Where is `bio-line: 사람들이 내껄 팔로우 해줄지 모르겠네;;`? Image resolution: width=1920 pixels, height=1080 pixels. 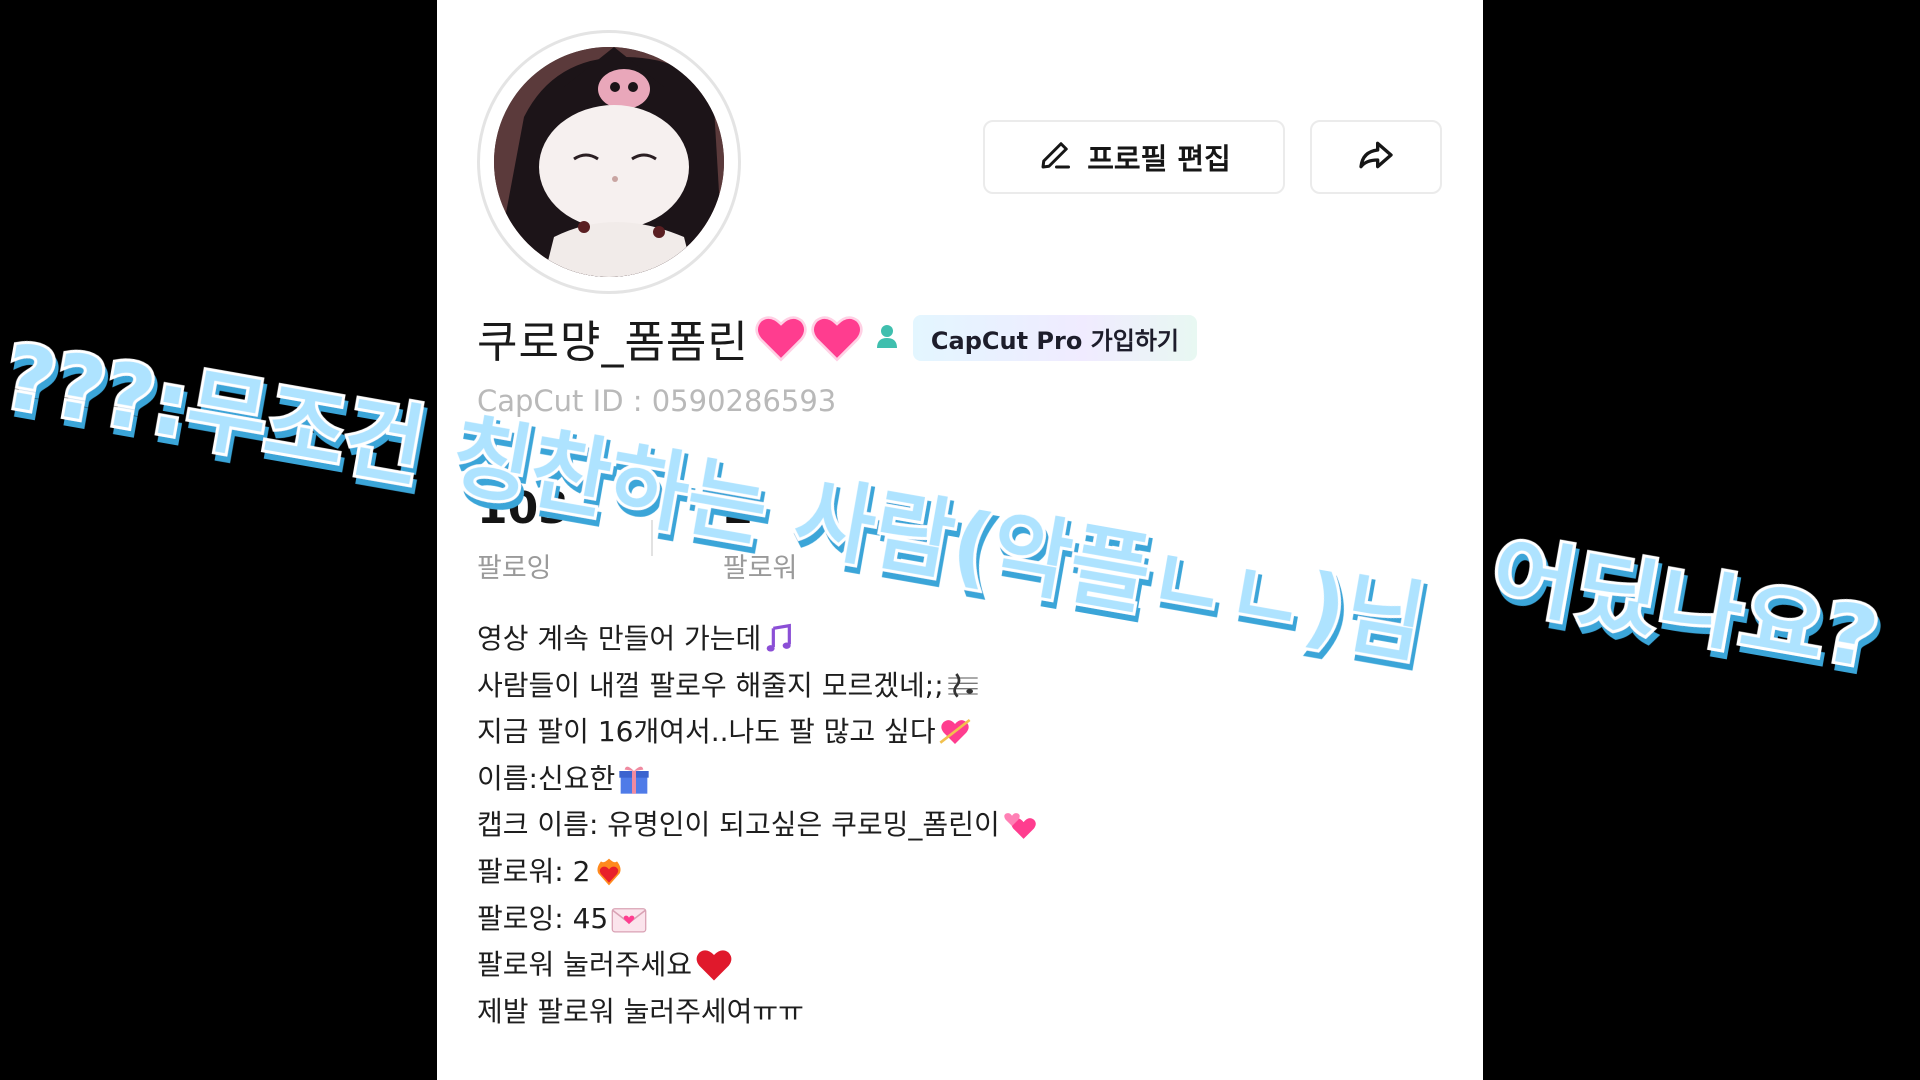
bio-line: 사람들이 내껄 팔로우 해줄지 모르겠네;; is located at coordinates (957, 686).